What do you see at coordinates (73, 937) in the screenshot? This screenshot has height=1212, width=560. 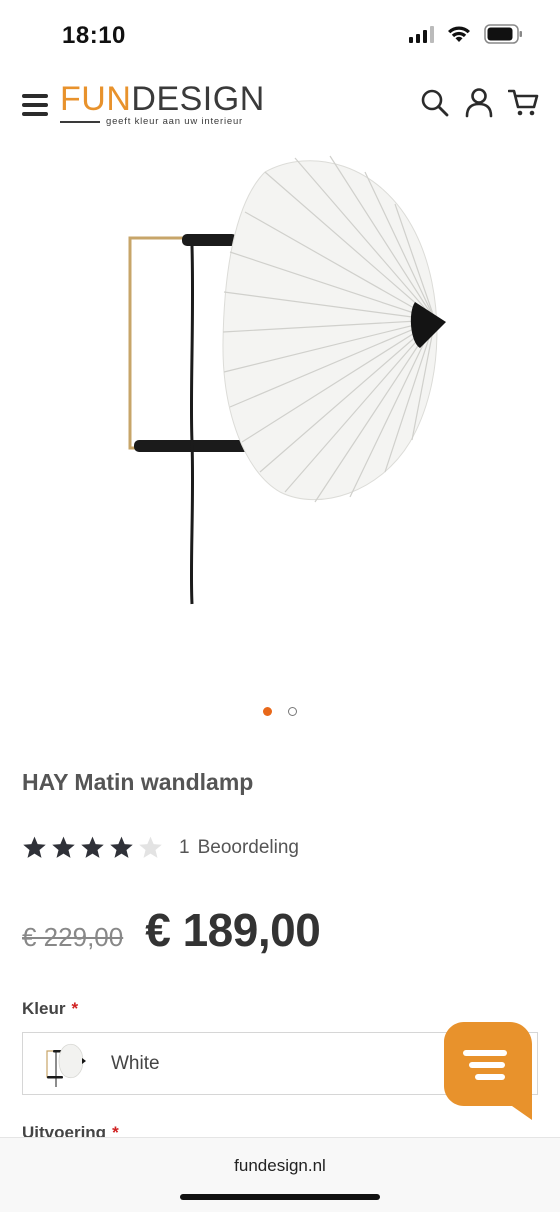 I see `old-price: € 229,00` at bounding box center [73, 937].